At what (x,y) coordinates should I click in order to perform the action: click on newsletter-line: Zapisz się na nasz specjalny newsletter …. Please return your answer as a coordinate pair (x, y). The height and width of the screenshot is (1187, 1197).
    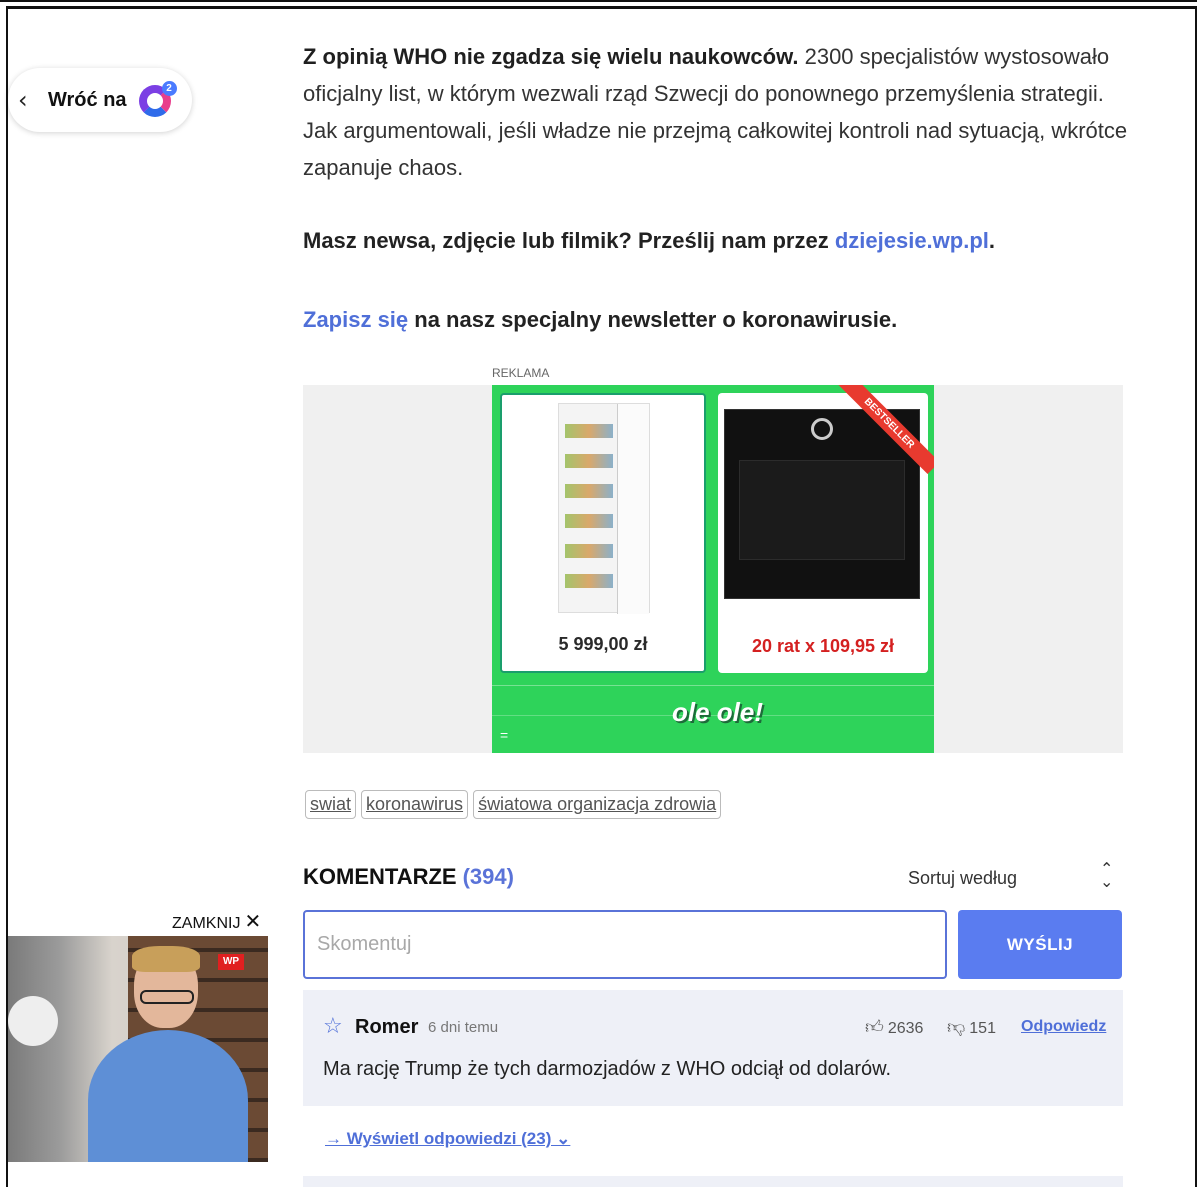
    Looking at the image, I should click on (600, 319).